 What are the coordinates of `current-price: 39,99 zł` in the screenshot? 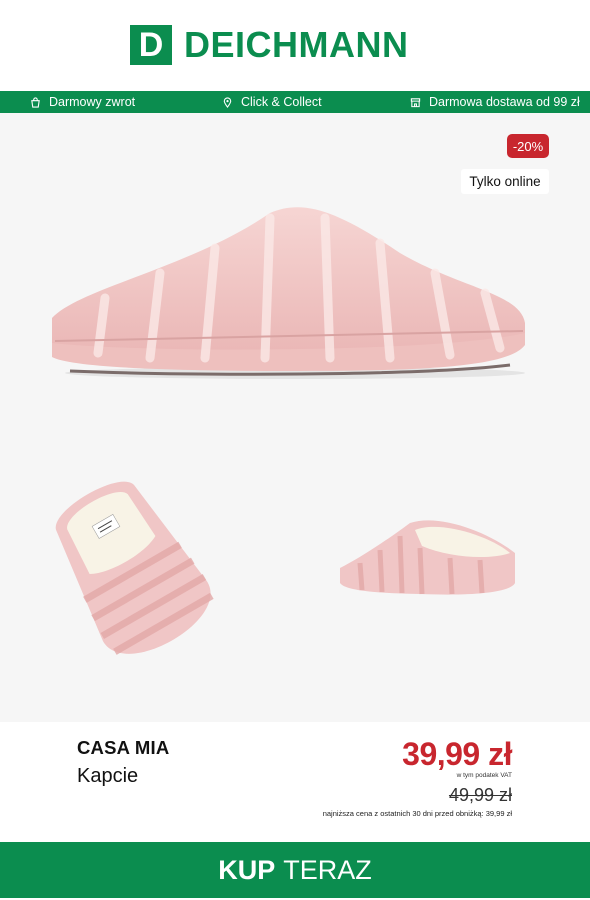 It's located at (457, 754).